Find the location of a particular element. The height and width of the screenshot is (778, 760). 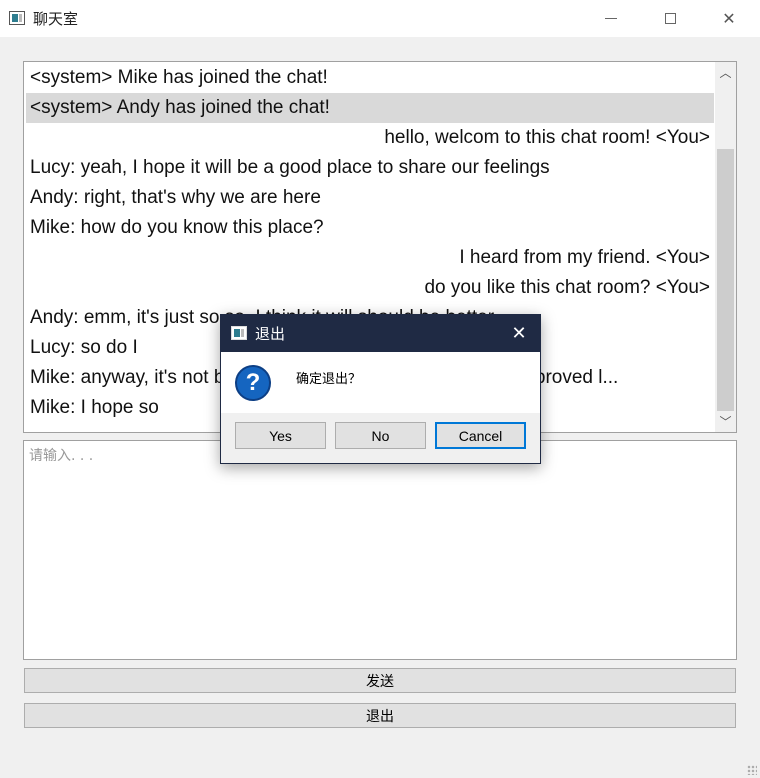

dialog-body: ? 确定退出？ is located at coordinates (380, 382).